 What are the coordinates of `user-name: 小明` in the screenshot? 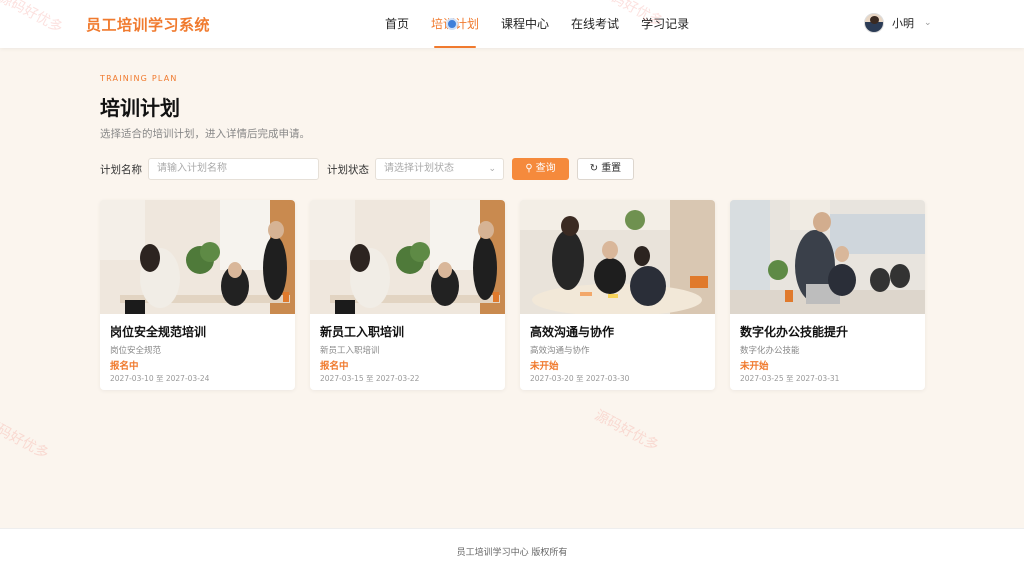 It's located at (903, 23).